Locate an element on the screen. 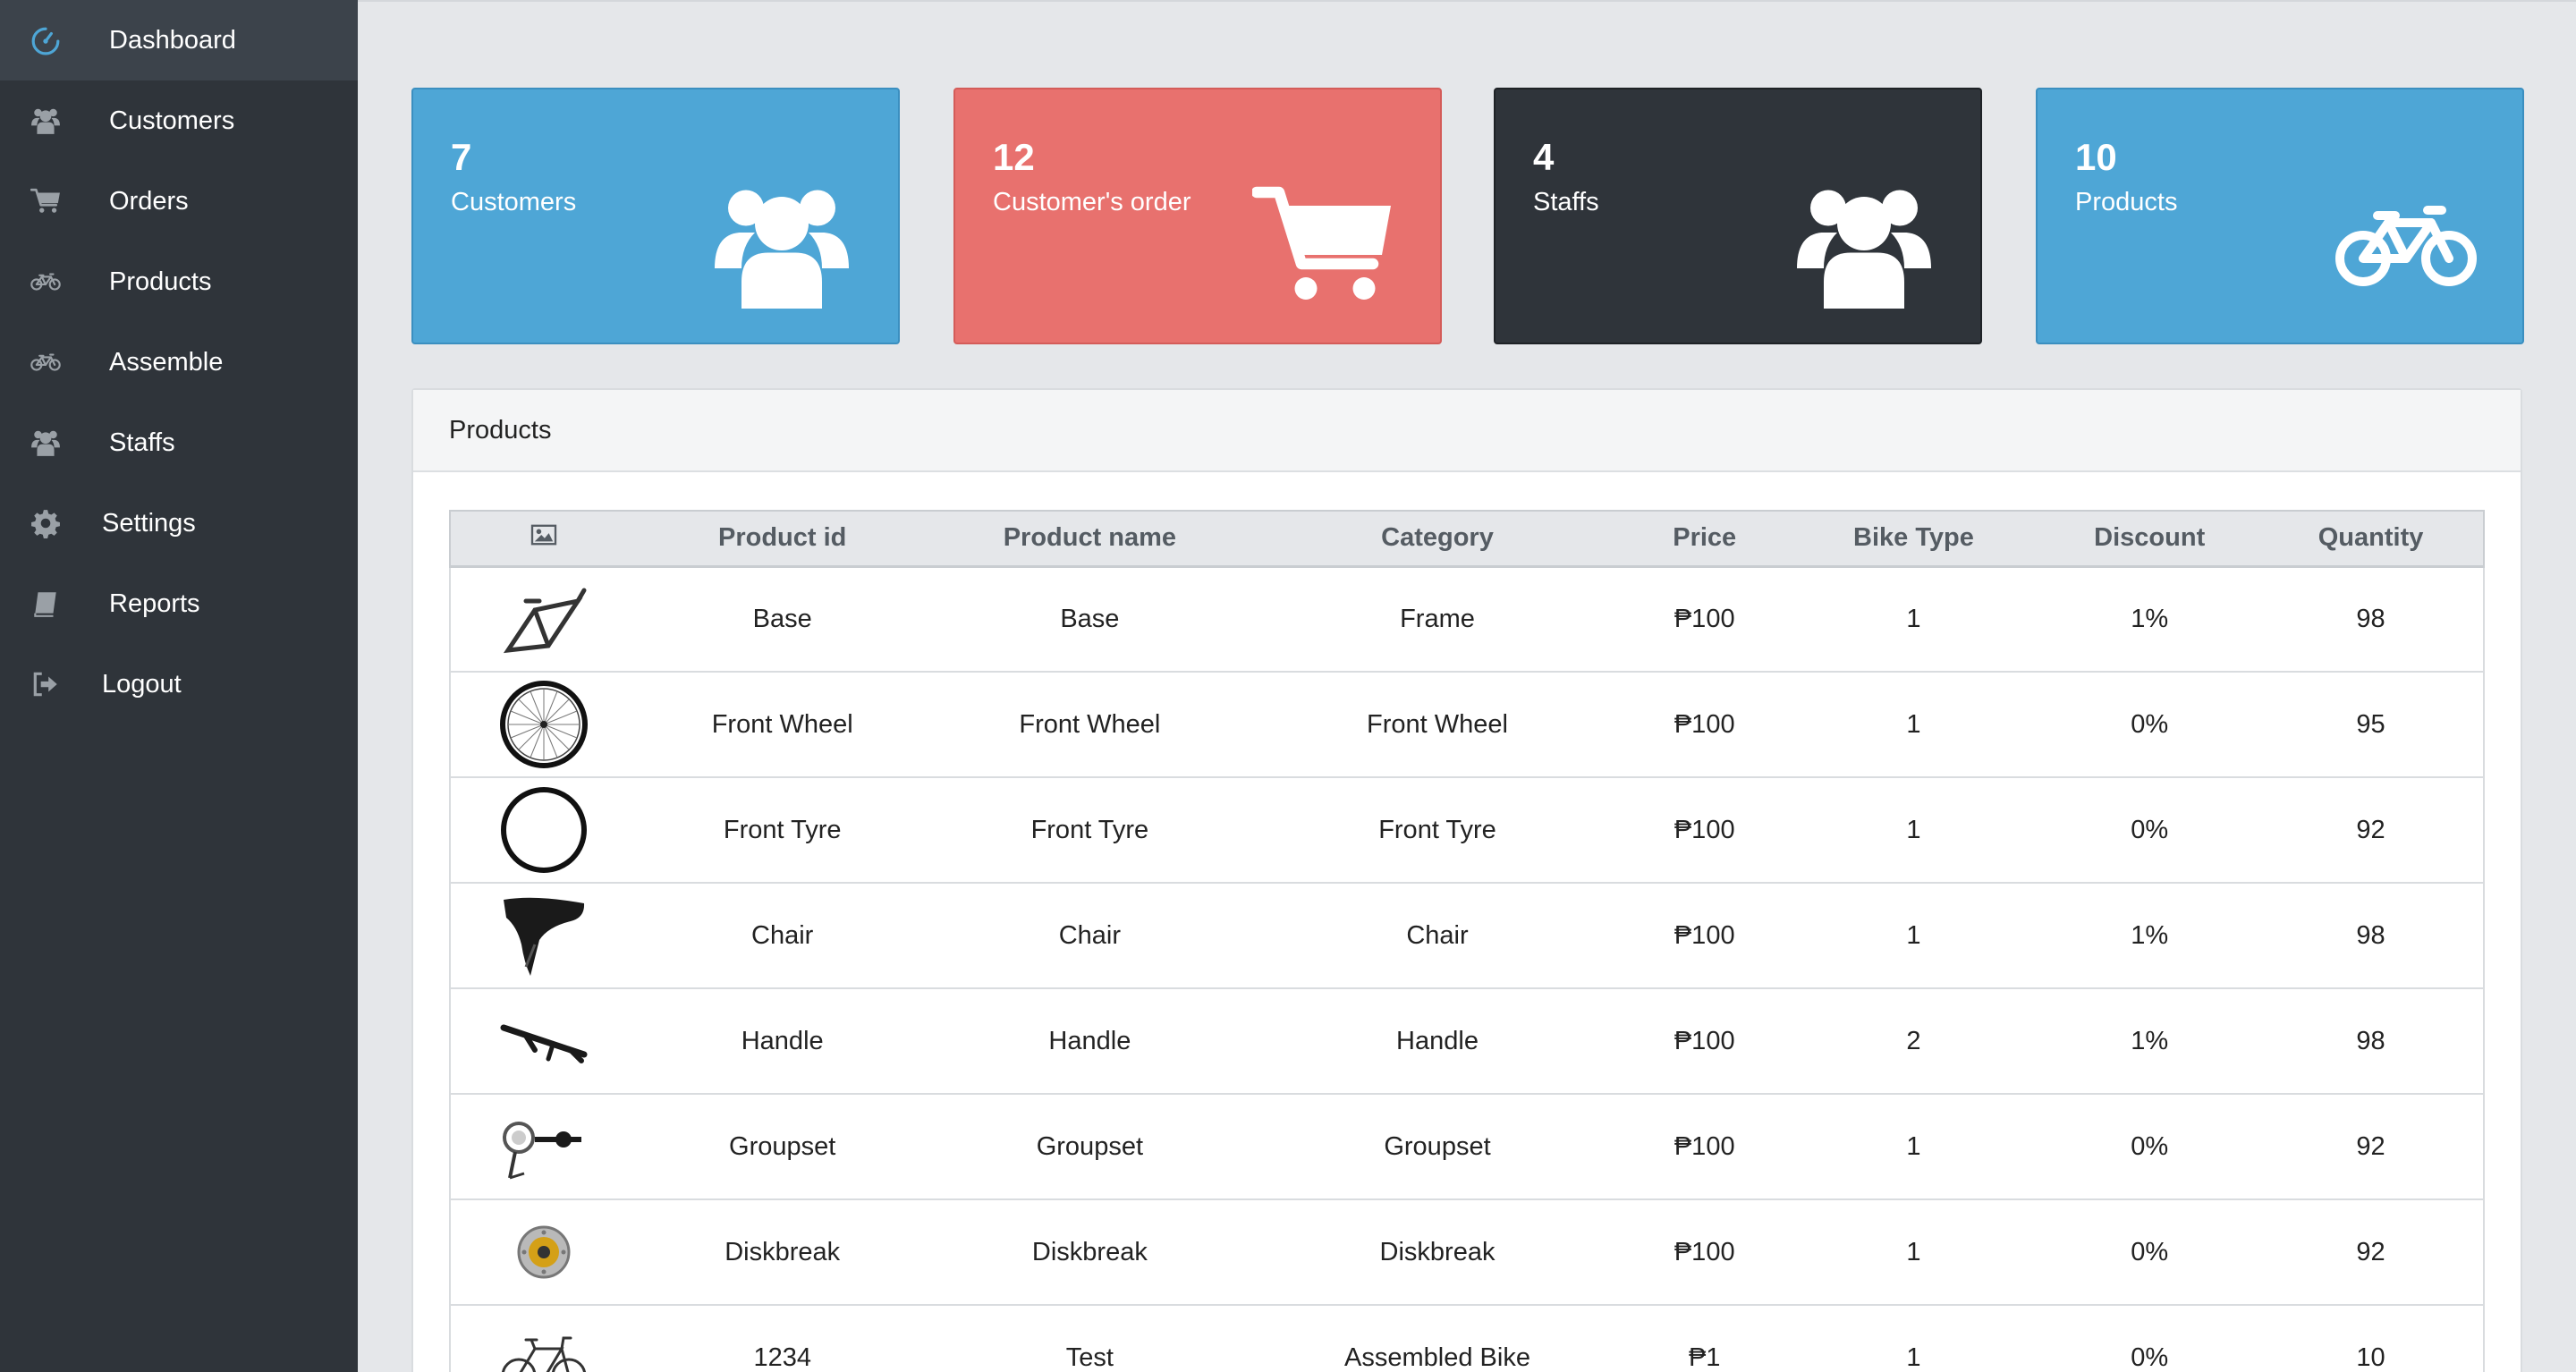 This screenshot has width=2576, height=1372. product-name-cell: Diskbreak is located at coordinates (1090, 1252).